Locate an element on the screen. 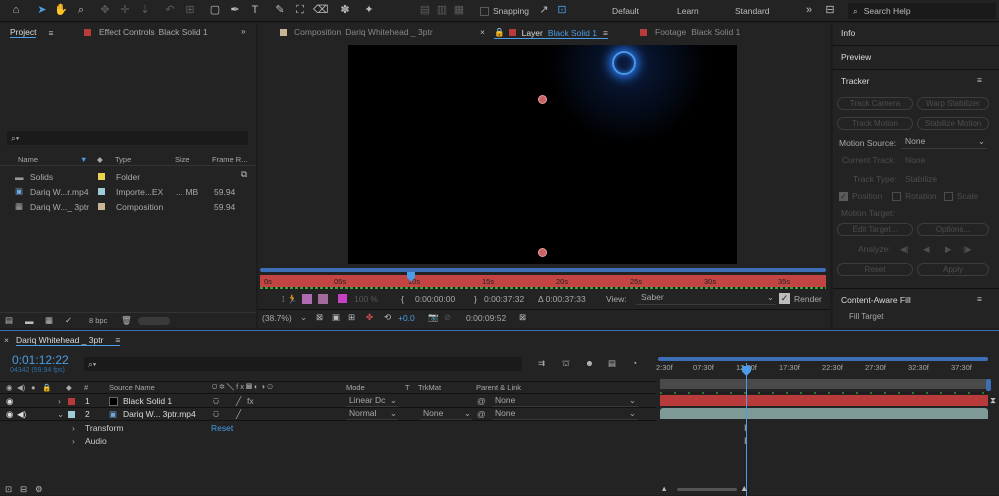 Image resolution: width=999 pixels, height=496 pixels. property-row-transform: › Transform Reset is located at coordinates (328, 428).